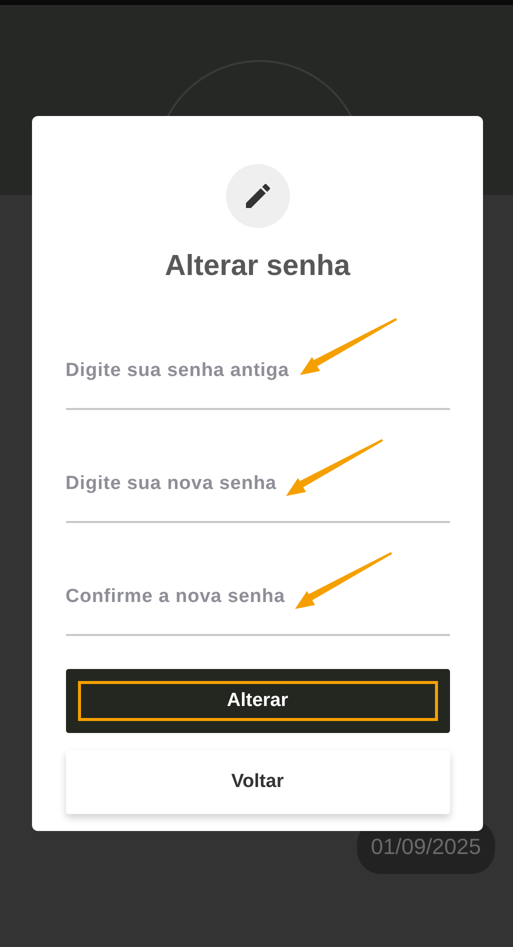  Describe the element at coordinates (258, 782) in the screenshot. I see `back-button: Voltar` at that location.